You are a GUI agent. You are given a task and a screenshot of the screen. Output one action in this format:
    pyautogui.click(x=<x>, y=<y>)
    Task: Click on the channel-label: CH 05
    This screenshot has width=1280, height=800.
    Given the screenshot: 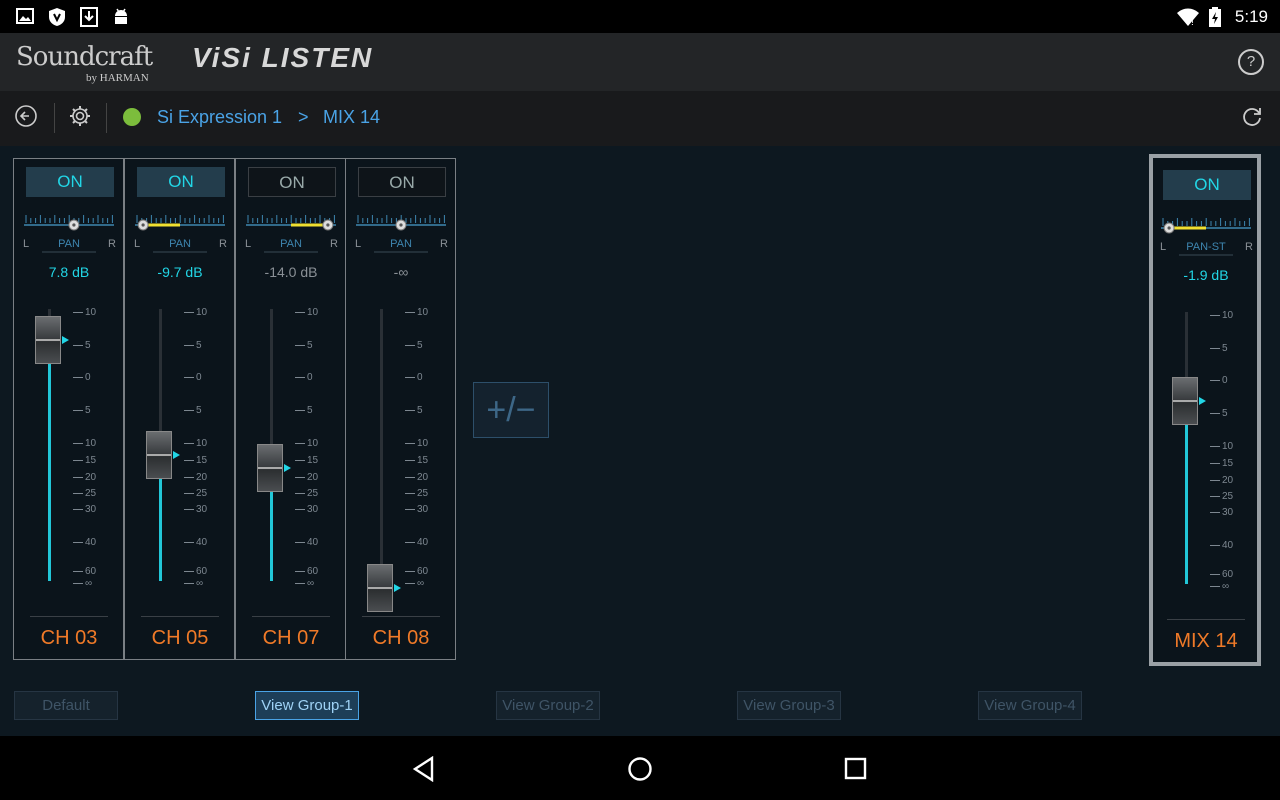 What is the action you would take?
    pyautogui.click(x=180, y=638)
    